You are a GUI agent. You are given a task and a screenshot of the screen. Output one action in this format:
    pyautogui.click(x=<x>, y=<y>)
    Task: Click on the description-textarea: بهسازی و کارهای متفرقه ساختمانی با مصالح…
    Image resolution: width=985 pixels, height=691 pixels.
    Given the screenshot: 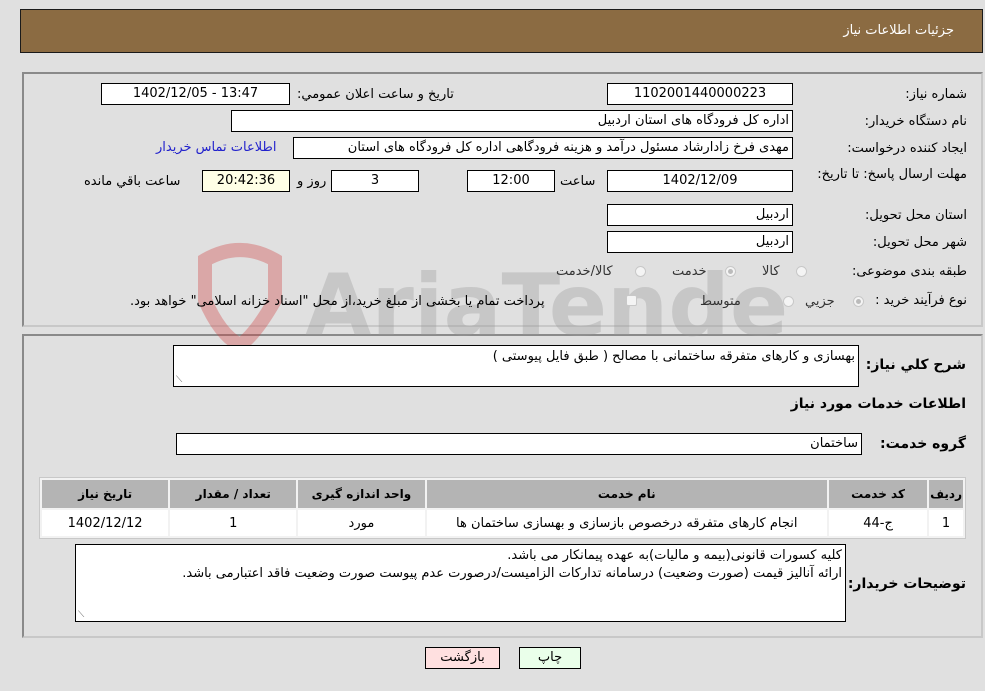 What is the action you would take?
    pyautogui.click(x=516, y=366)
    